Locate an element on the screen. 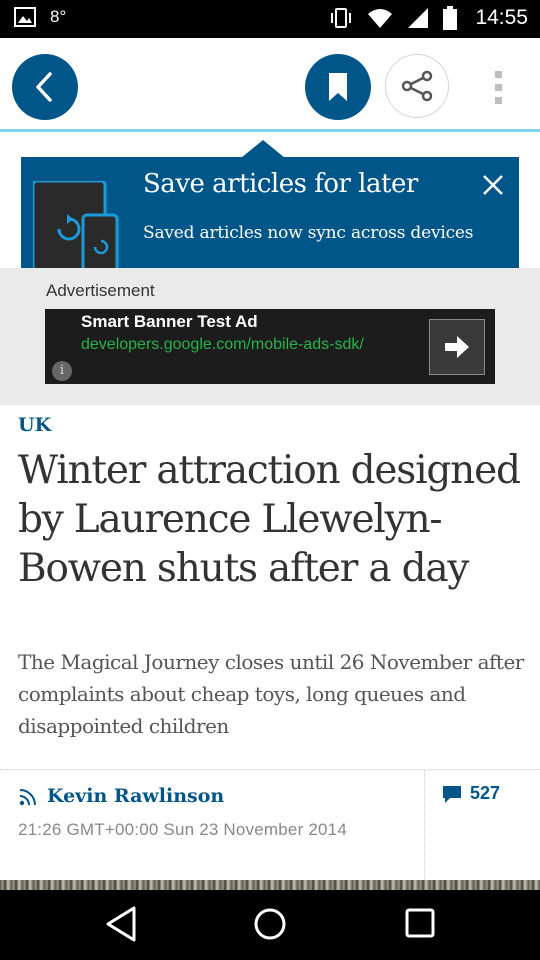 The image size is (540, 960). meta-divider-top is located at coordinates (270, 769).